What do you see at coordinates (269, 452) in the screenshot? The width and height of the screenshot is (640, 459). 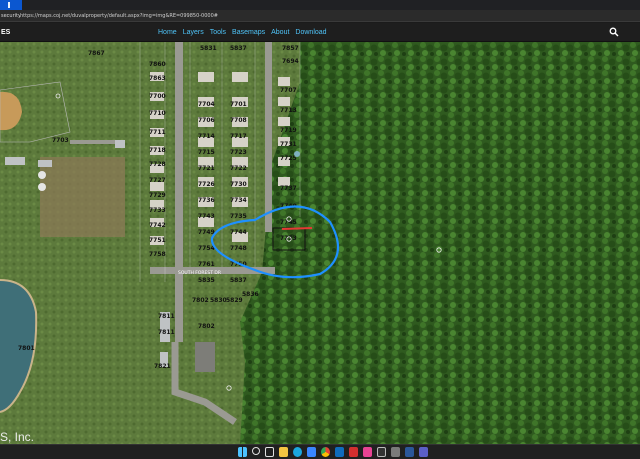 I see `task-view-icon` at bounding box center [269, 452].